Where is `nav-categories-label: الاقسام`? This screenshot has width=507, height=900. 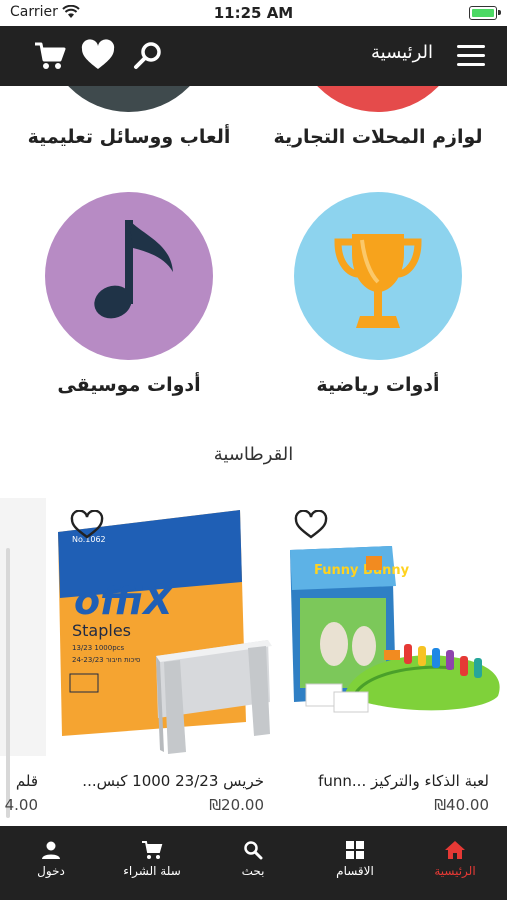 nav-categories-label: الاقسام is located at coordinates (355, 871).